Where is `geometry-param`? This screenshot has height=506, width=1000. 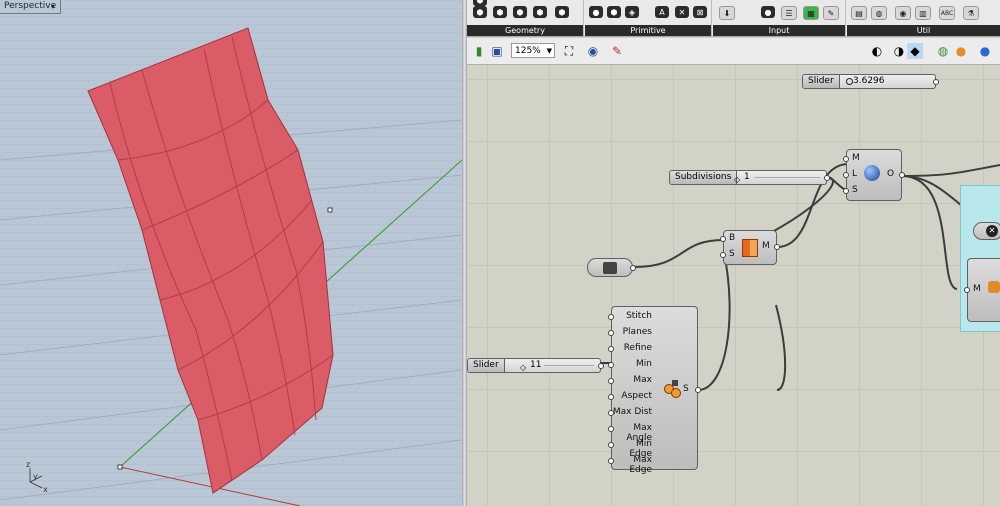
geometry-param is located at coordinates (611, 267).